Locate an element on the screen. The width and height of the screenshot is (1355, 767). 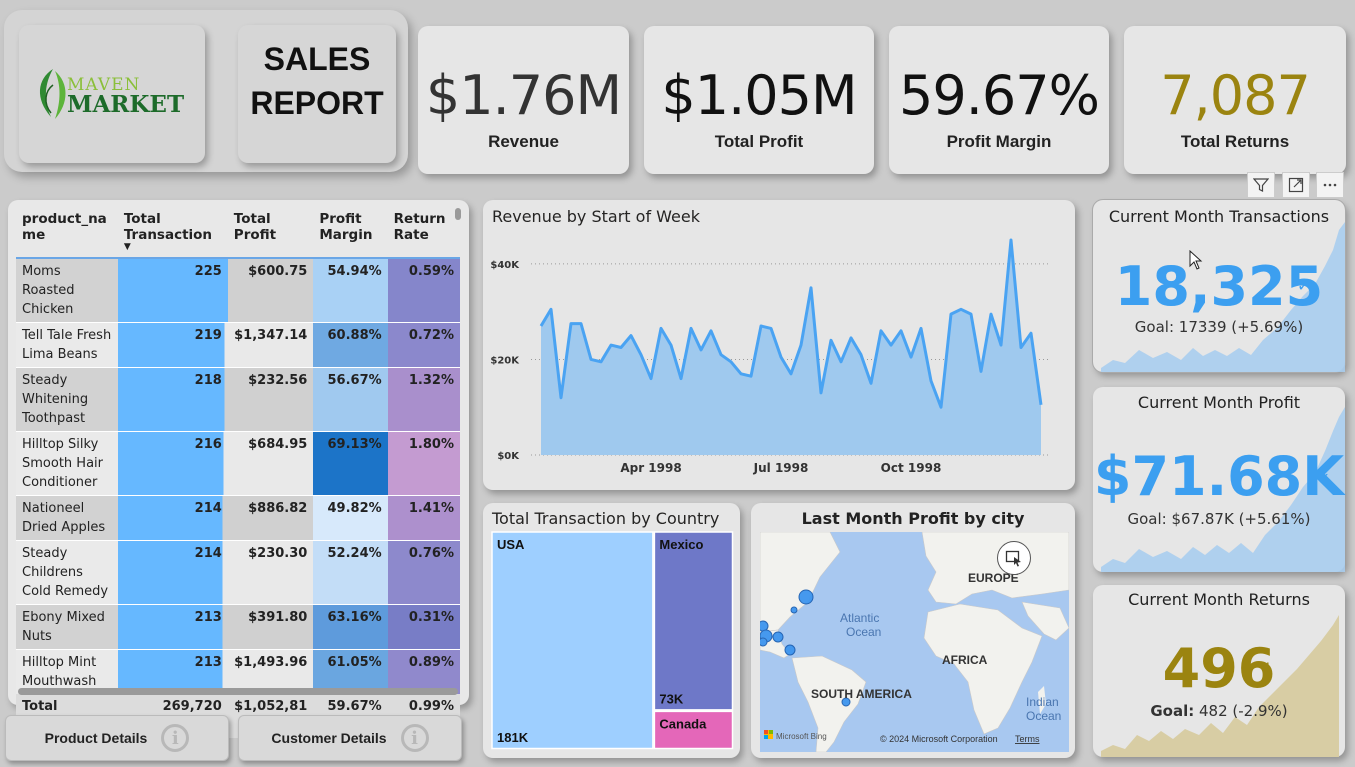
map-title: Last Month Profit by city is located at coordinates (913, 518).